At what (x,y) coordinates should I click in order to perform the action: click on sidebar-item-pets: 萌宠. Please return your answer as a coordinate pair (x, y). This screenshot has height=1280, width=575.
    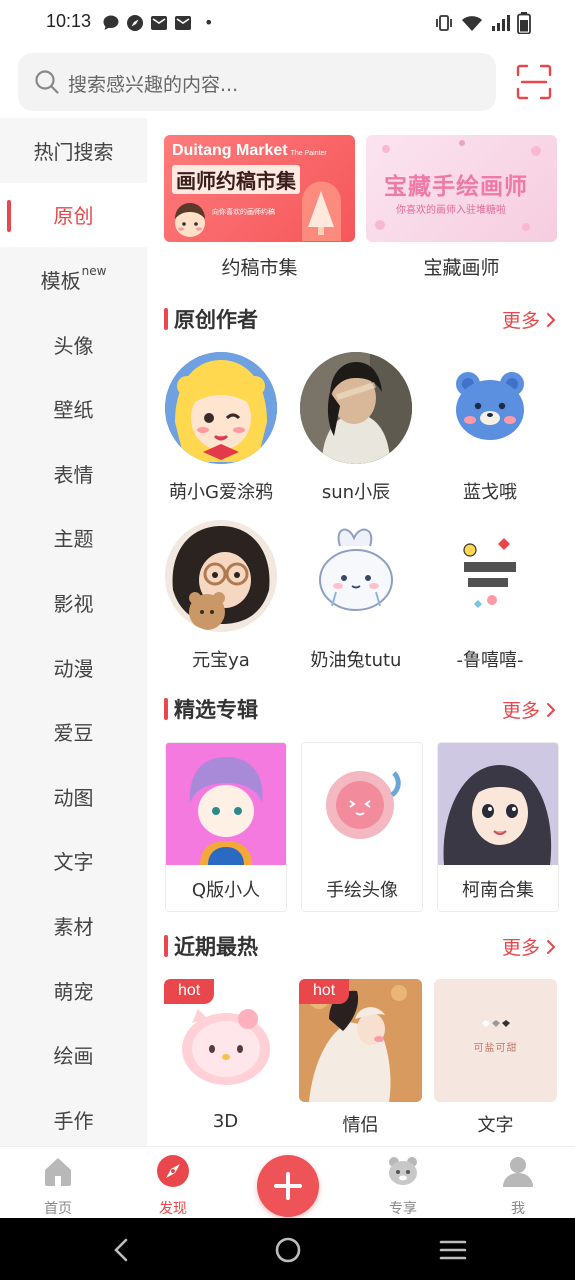
    Looking at the image, I should click on (73, 990).